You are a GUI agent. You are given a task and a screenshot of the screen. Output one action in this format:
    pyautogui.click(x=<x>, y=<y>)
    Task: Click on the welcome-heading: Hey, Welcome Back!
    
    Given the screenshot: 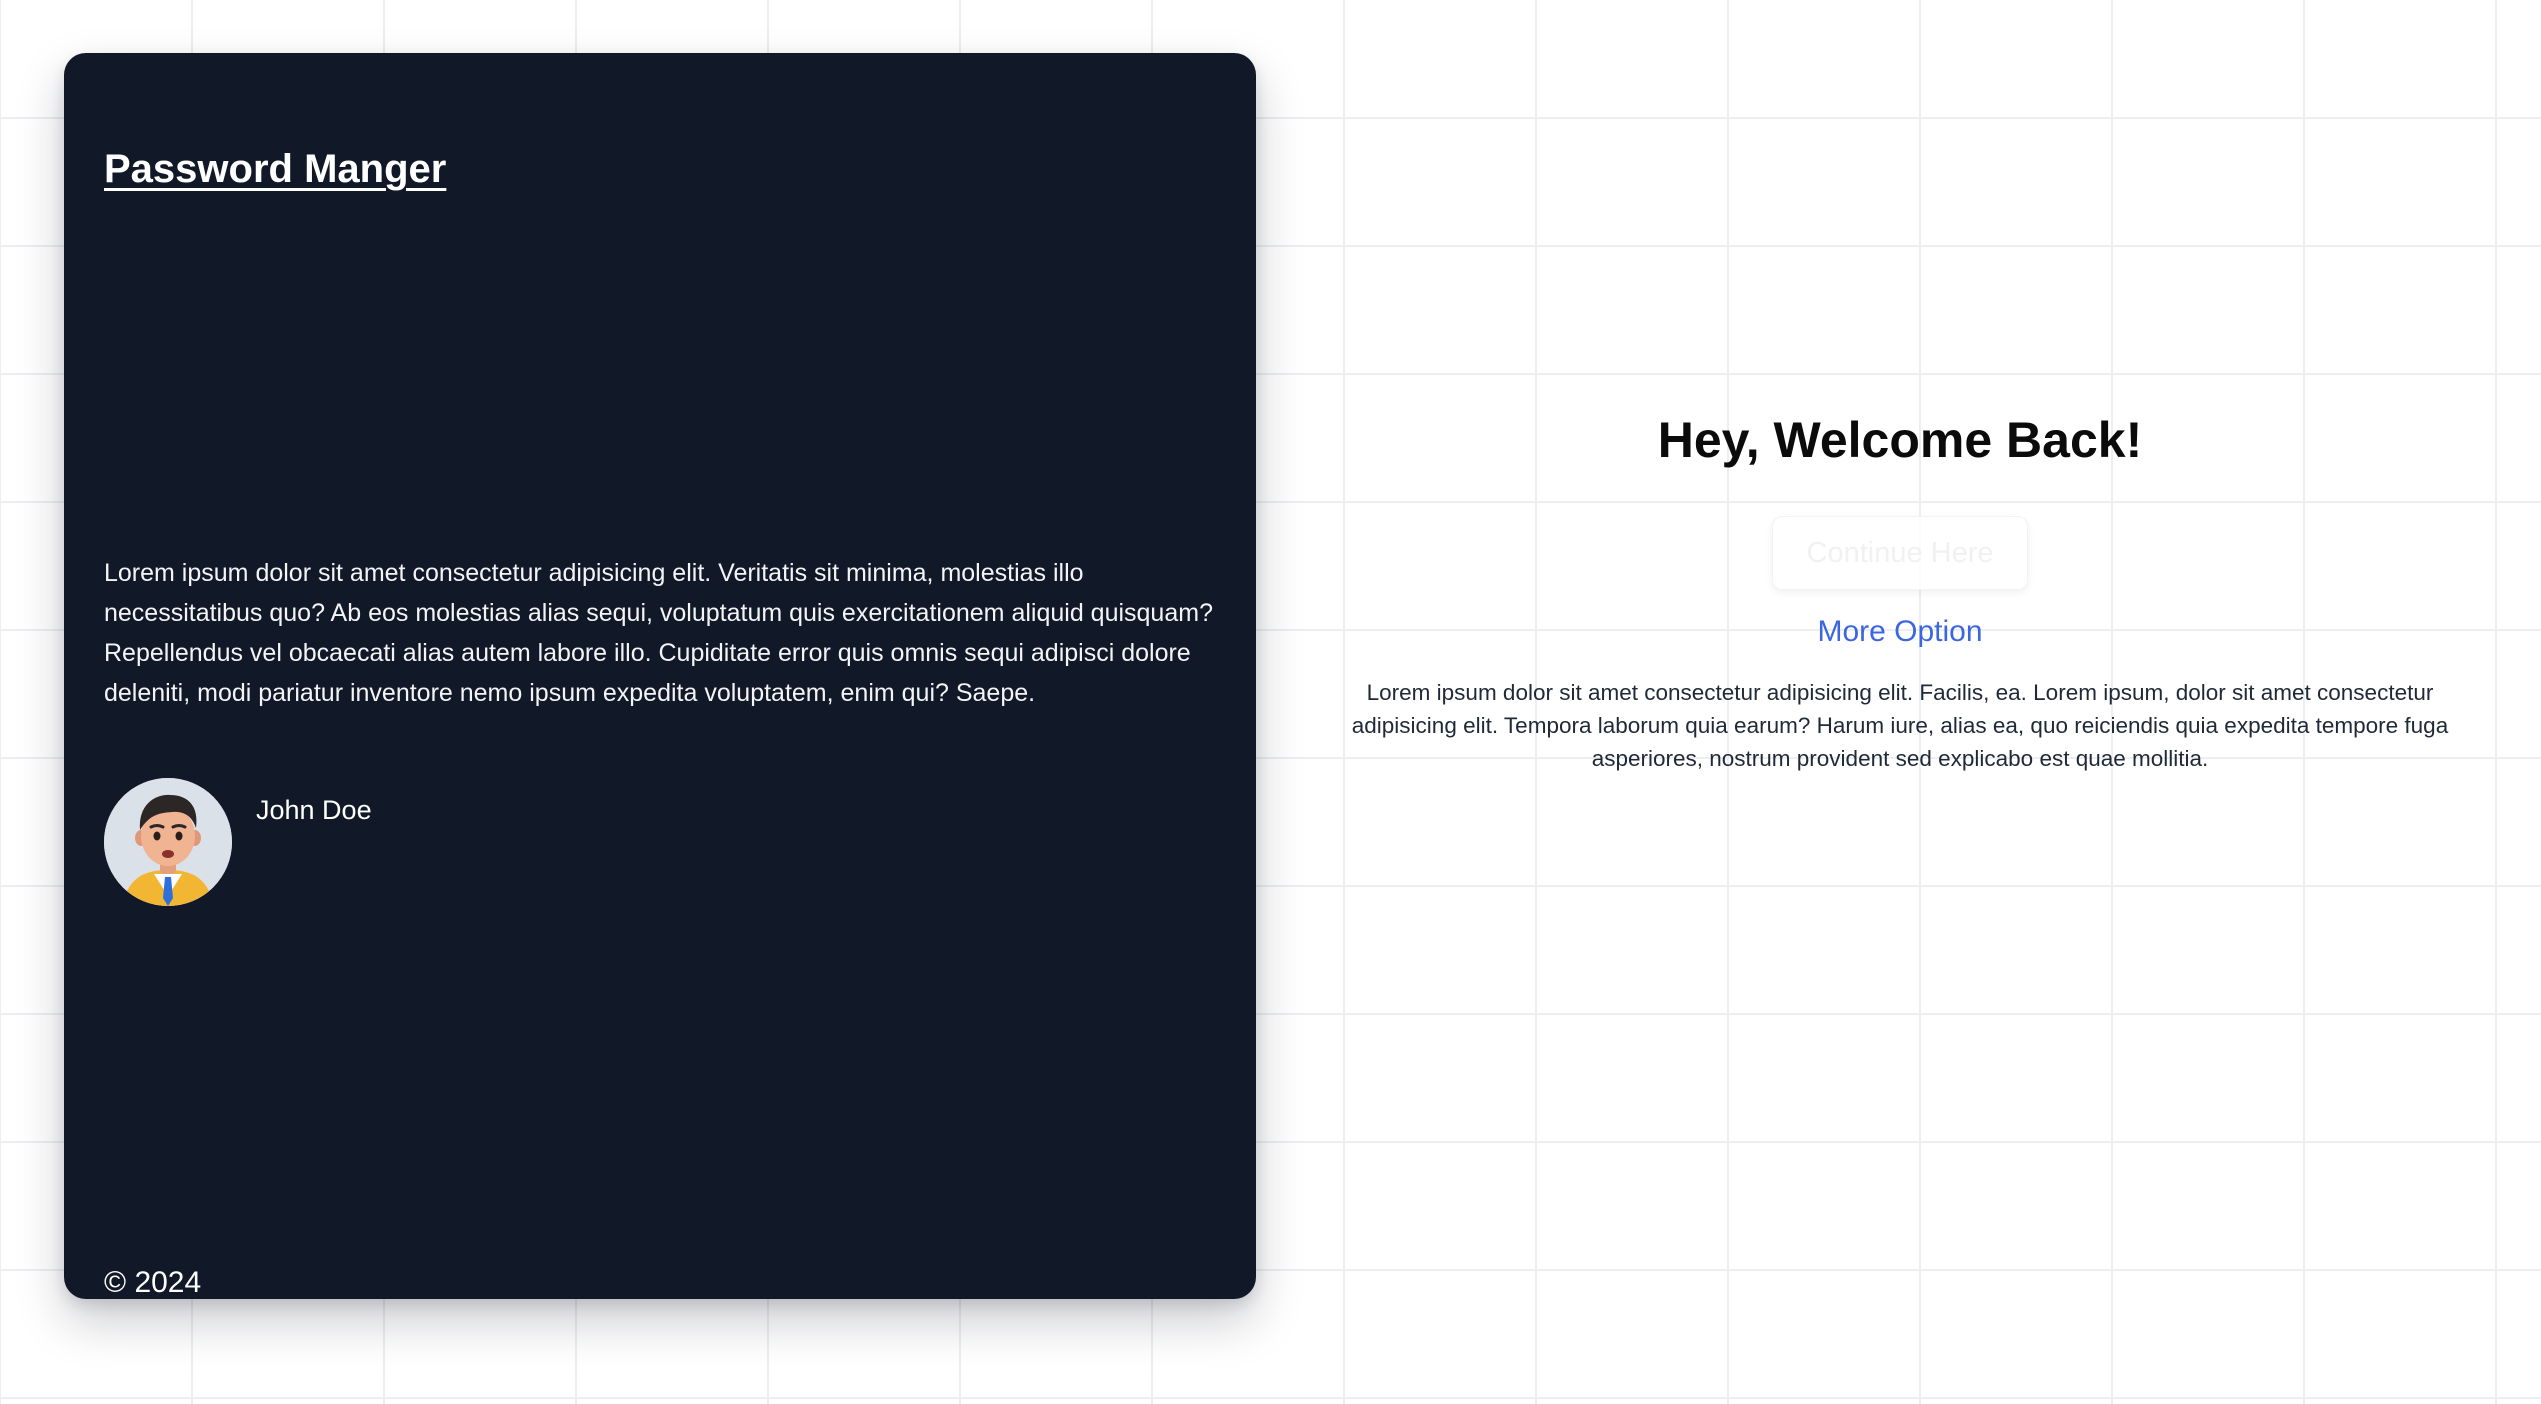 What is the action you would take?
    pyautogui.click(x=1900, y=440)
    